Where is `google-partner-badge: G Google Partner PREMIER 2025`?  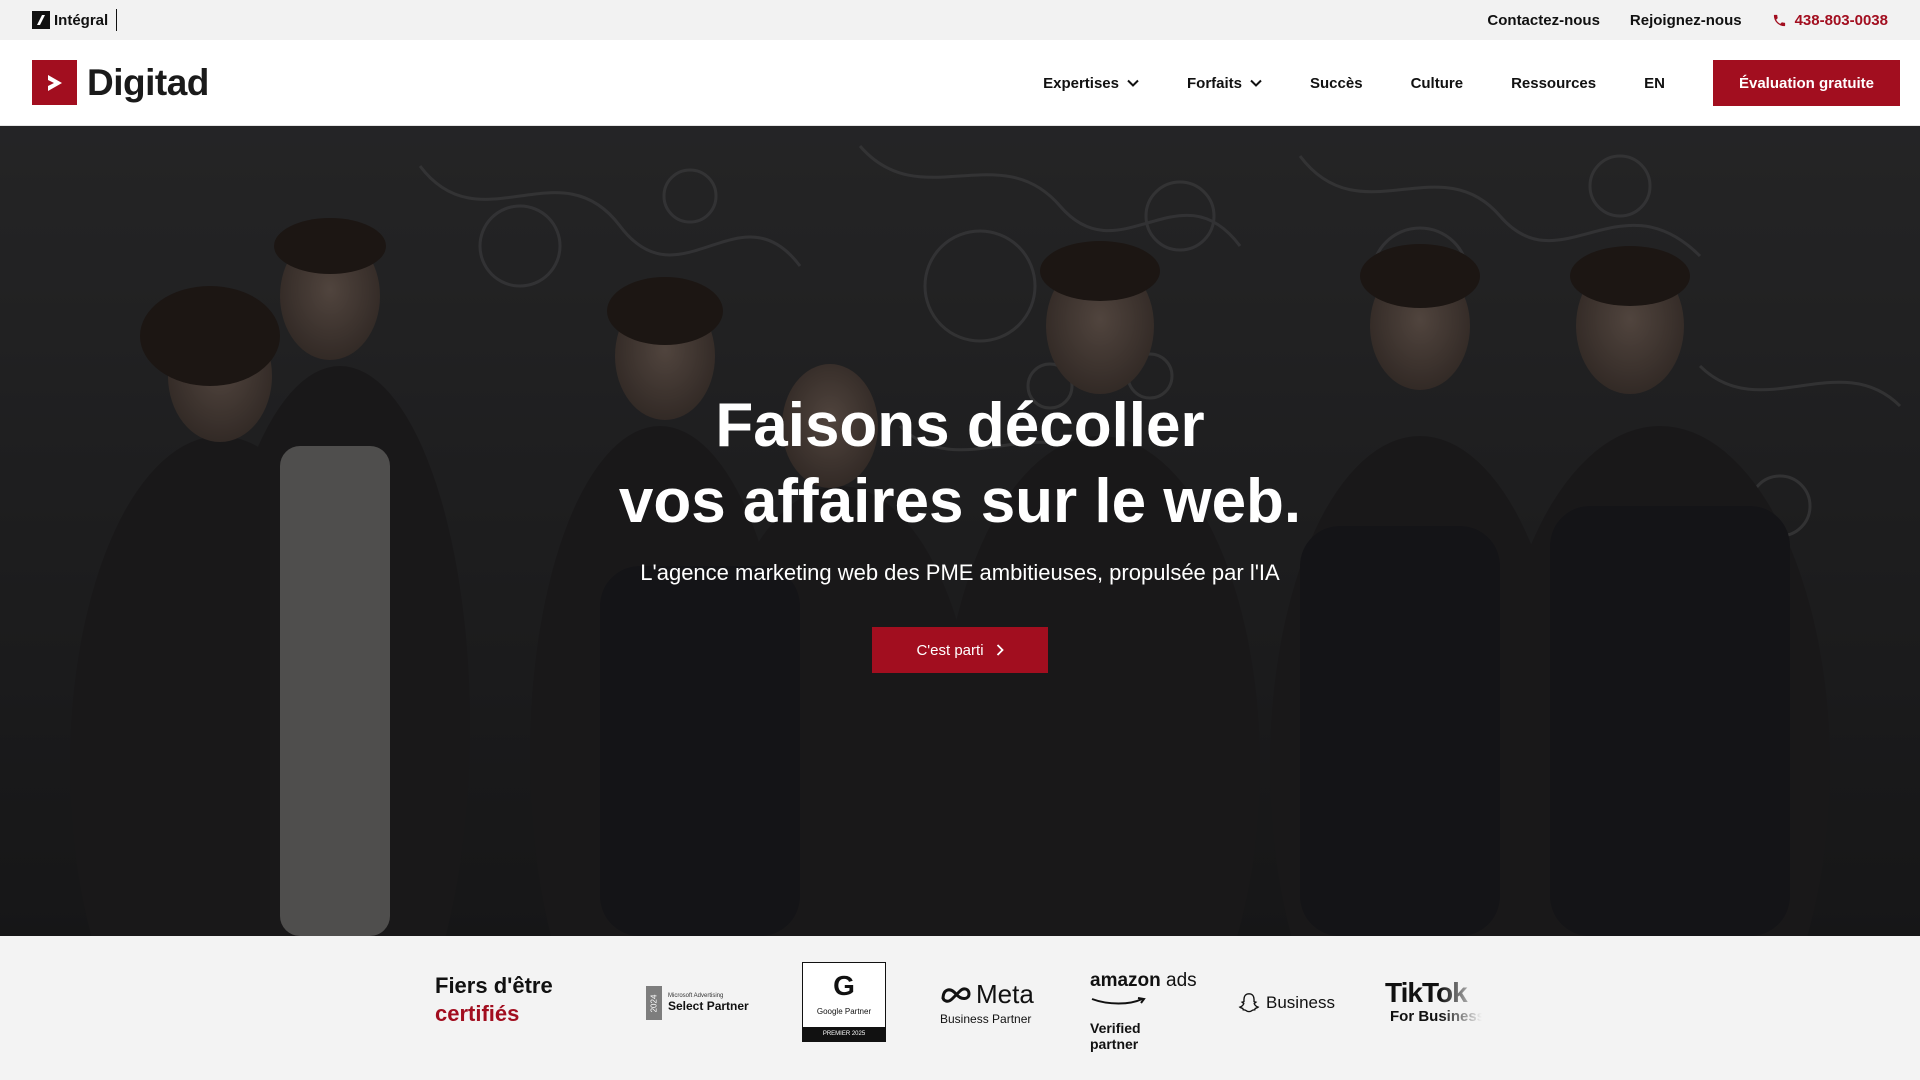 google-partner-badge: G Google Partner PREMIER 2025 is located at coordinates (844, 1002).